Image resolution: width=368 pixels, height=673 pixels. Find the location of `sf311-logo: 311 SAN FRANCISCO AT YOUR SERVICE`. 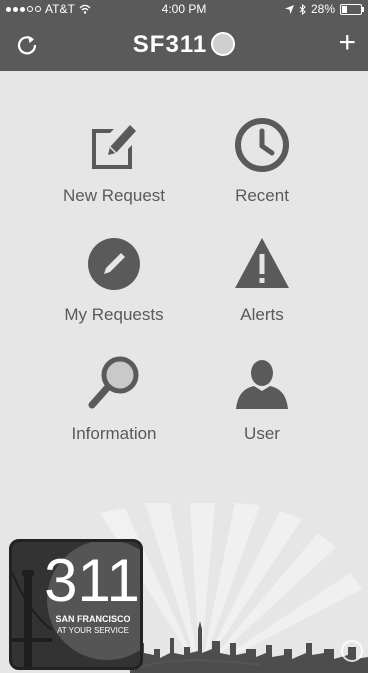

sf311-logo: 311 SAN FRANCISCO AT YOUR SERVICE is located at coordinates (76, 604).